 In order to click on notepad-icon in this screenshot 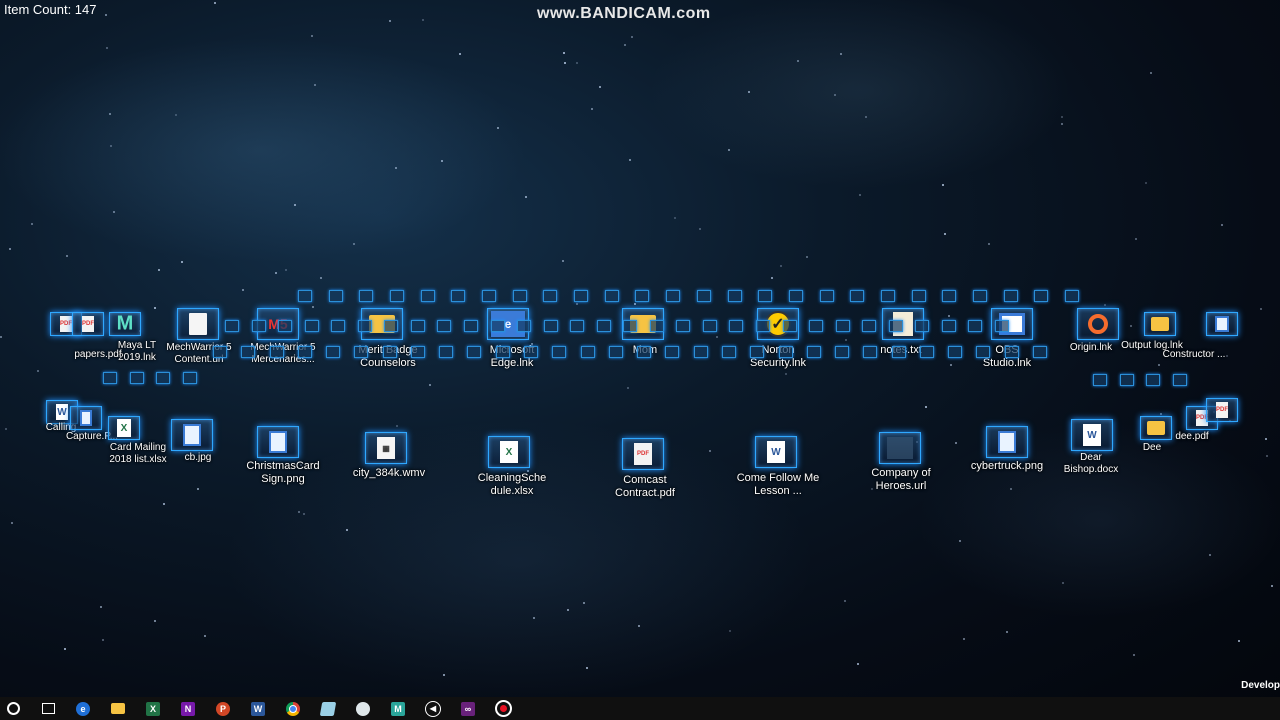, I will do `click(328, 708)`.